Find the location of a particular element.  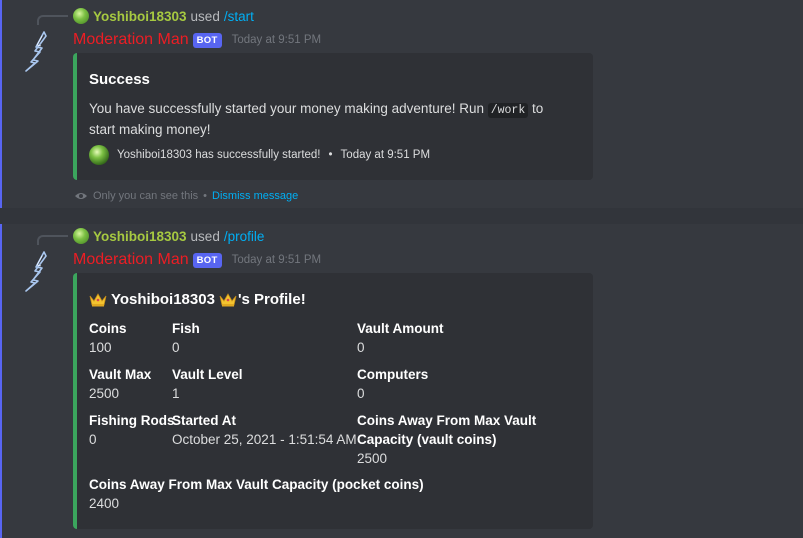

field-fishing-rods: Fishing Rods 0 is located at coordinates (132, 430).